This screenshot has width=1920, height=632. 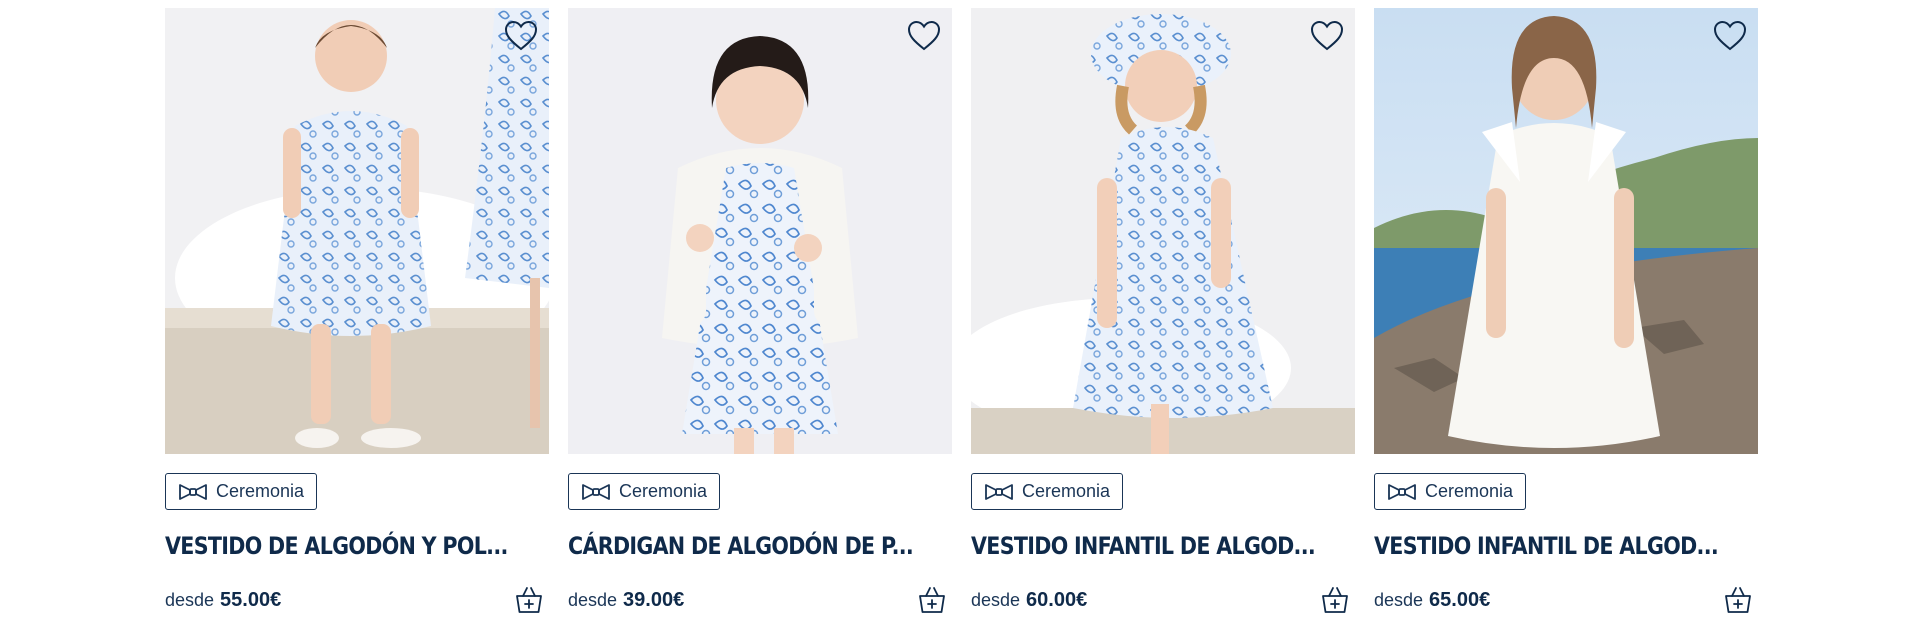 I want to click on price-amount: 39.00€, so click(x=654, y=599).